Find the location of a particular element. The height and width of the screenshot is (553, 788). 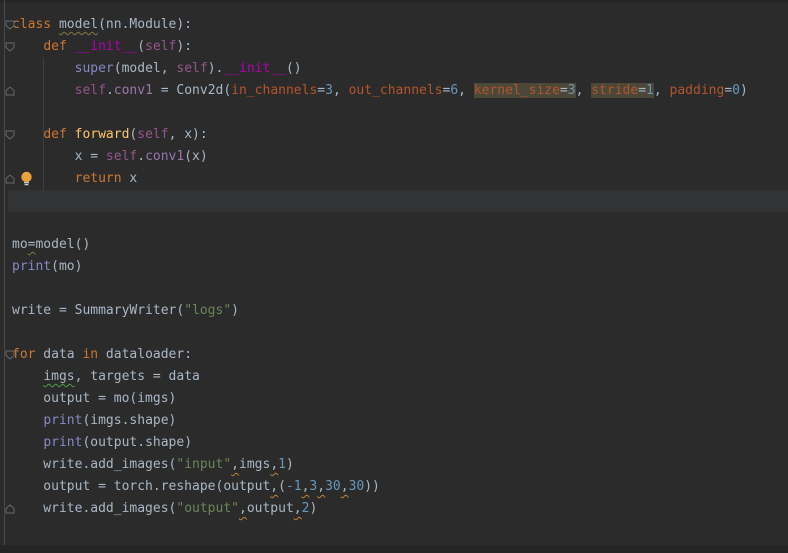

code-line: def forward(self, x): is located at coordinates (109, 135).